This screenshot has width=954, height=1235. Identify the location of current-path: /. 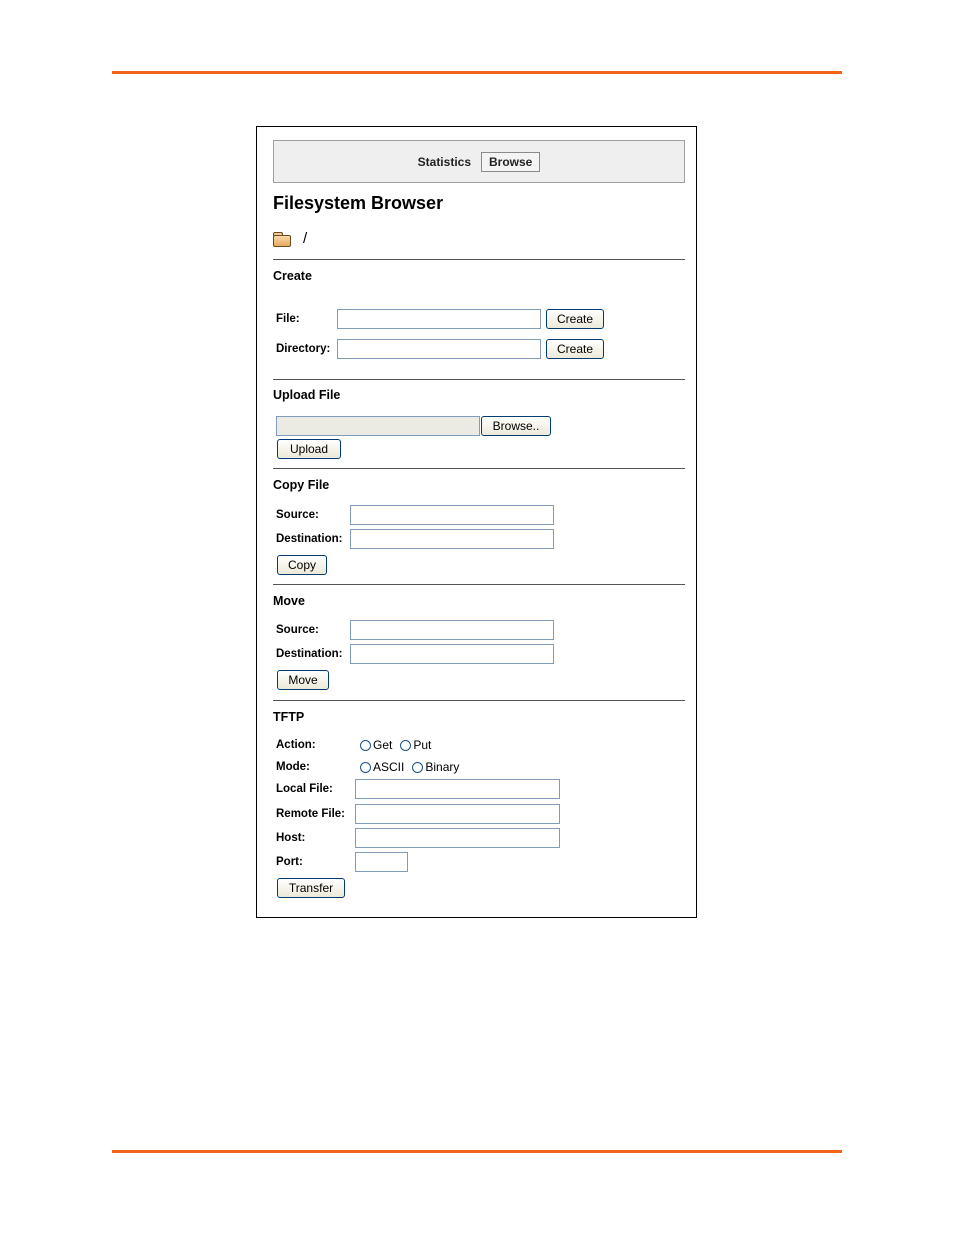
(290, 238).